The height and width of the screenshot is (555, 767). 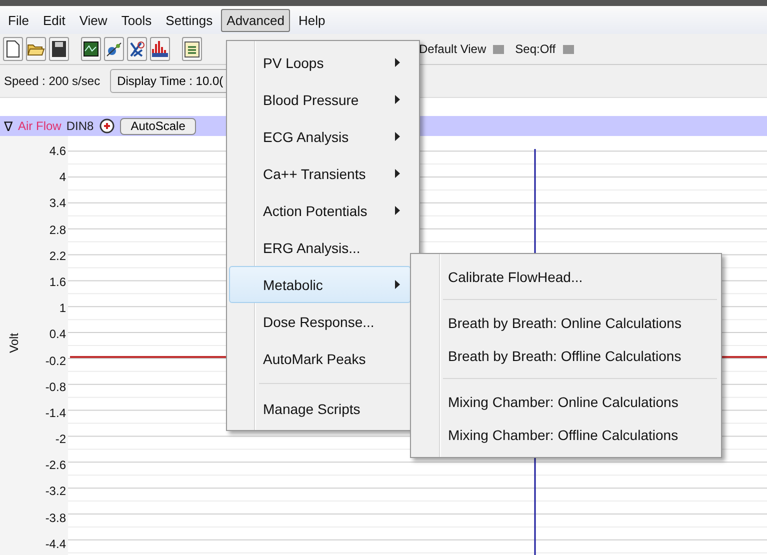 I want to click on tick-label: 4, so click(x=62, y=177).